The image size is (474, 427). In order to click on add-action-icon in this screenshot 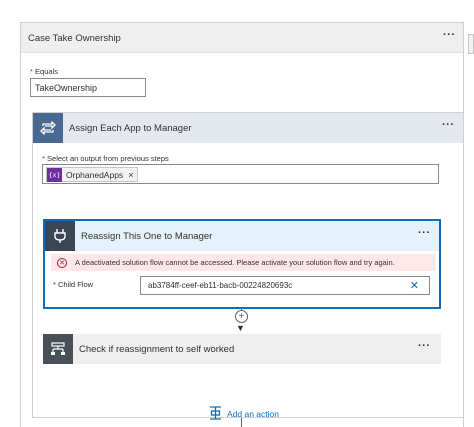, I will do `click(215, 414)`.